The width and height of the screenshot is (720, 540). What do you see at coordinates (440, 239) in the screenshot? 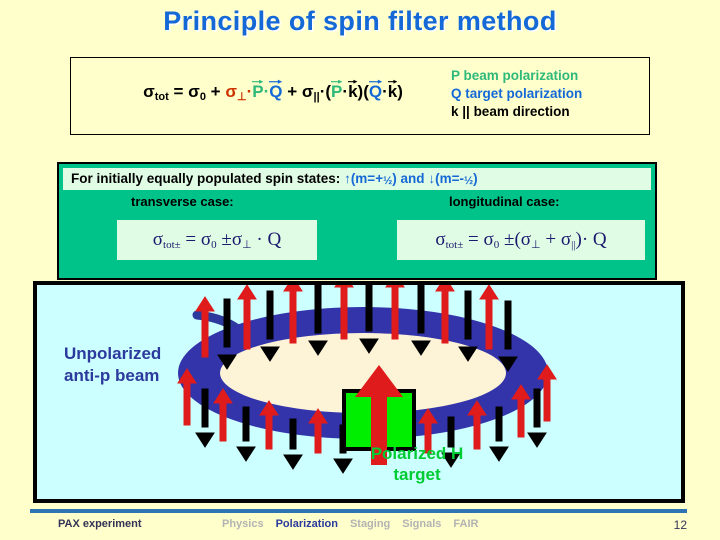
I see `lo-sigma-tot: σ` at bounding box center [440, 239].